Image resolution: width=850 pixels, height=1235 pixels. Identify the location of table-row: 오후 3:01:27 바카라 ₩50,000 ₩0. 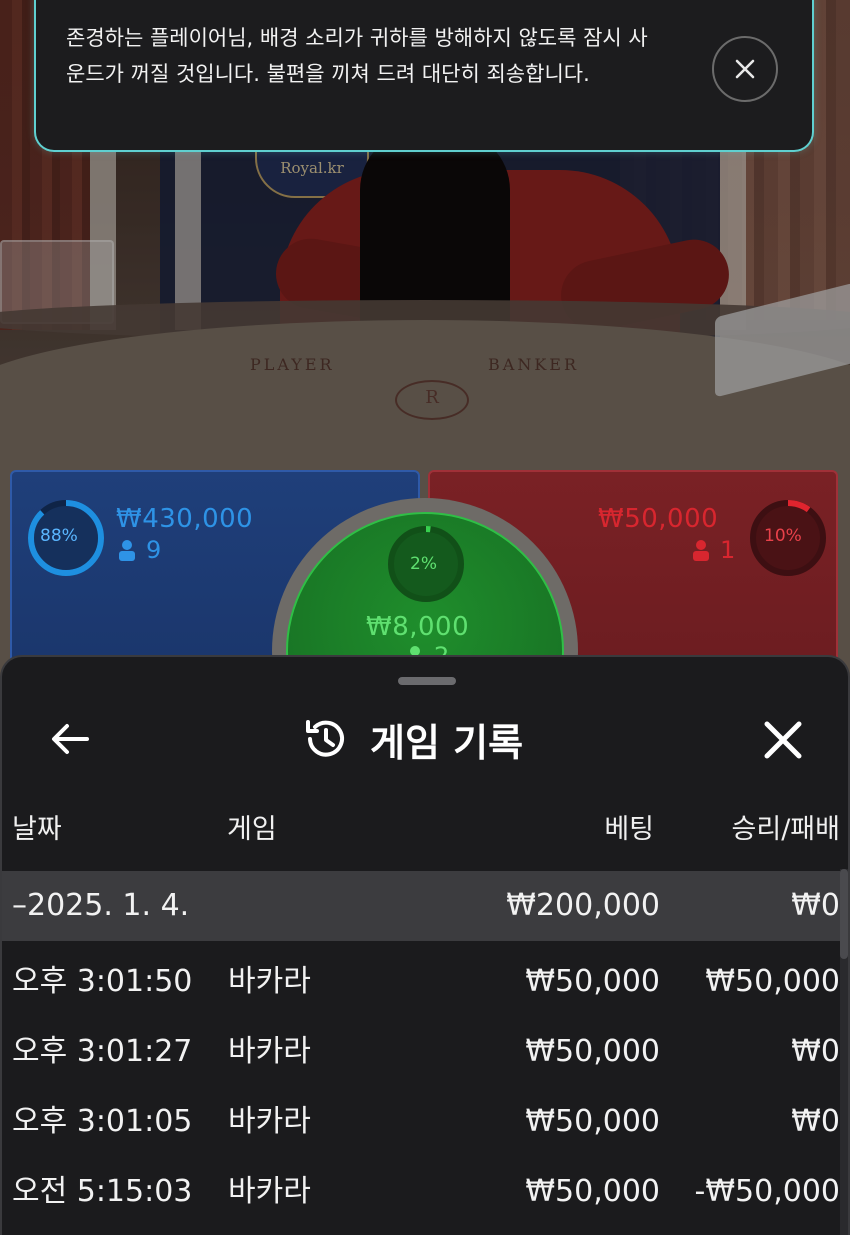
(421, 1052).